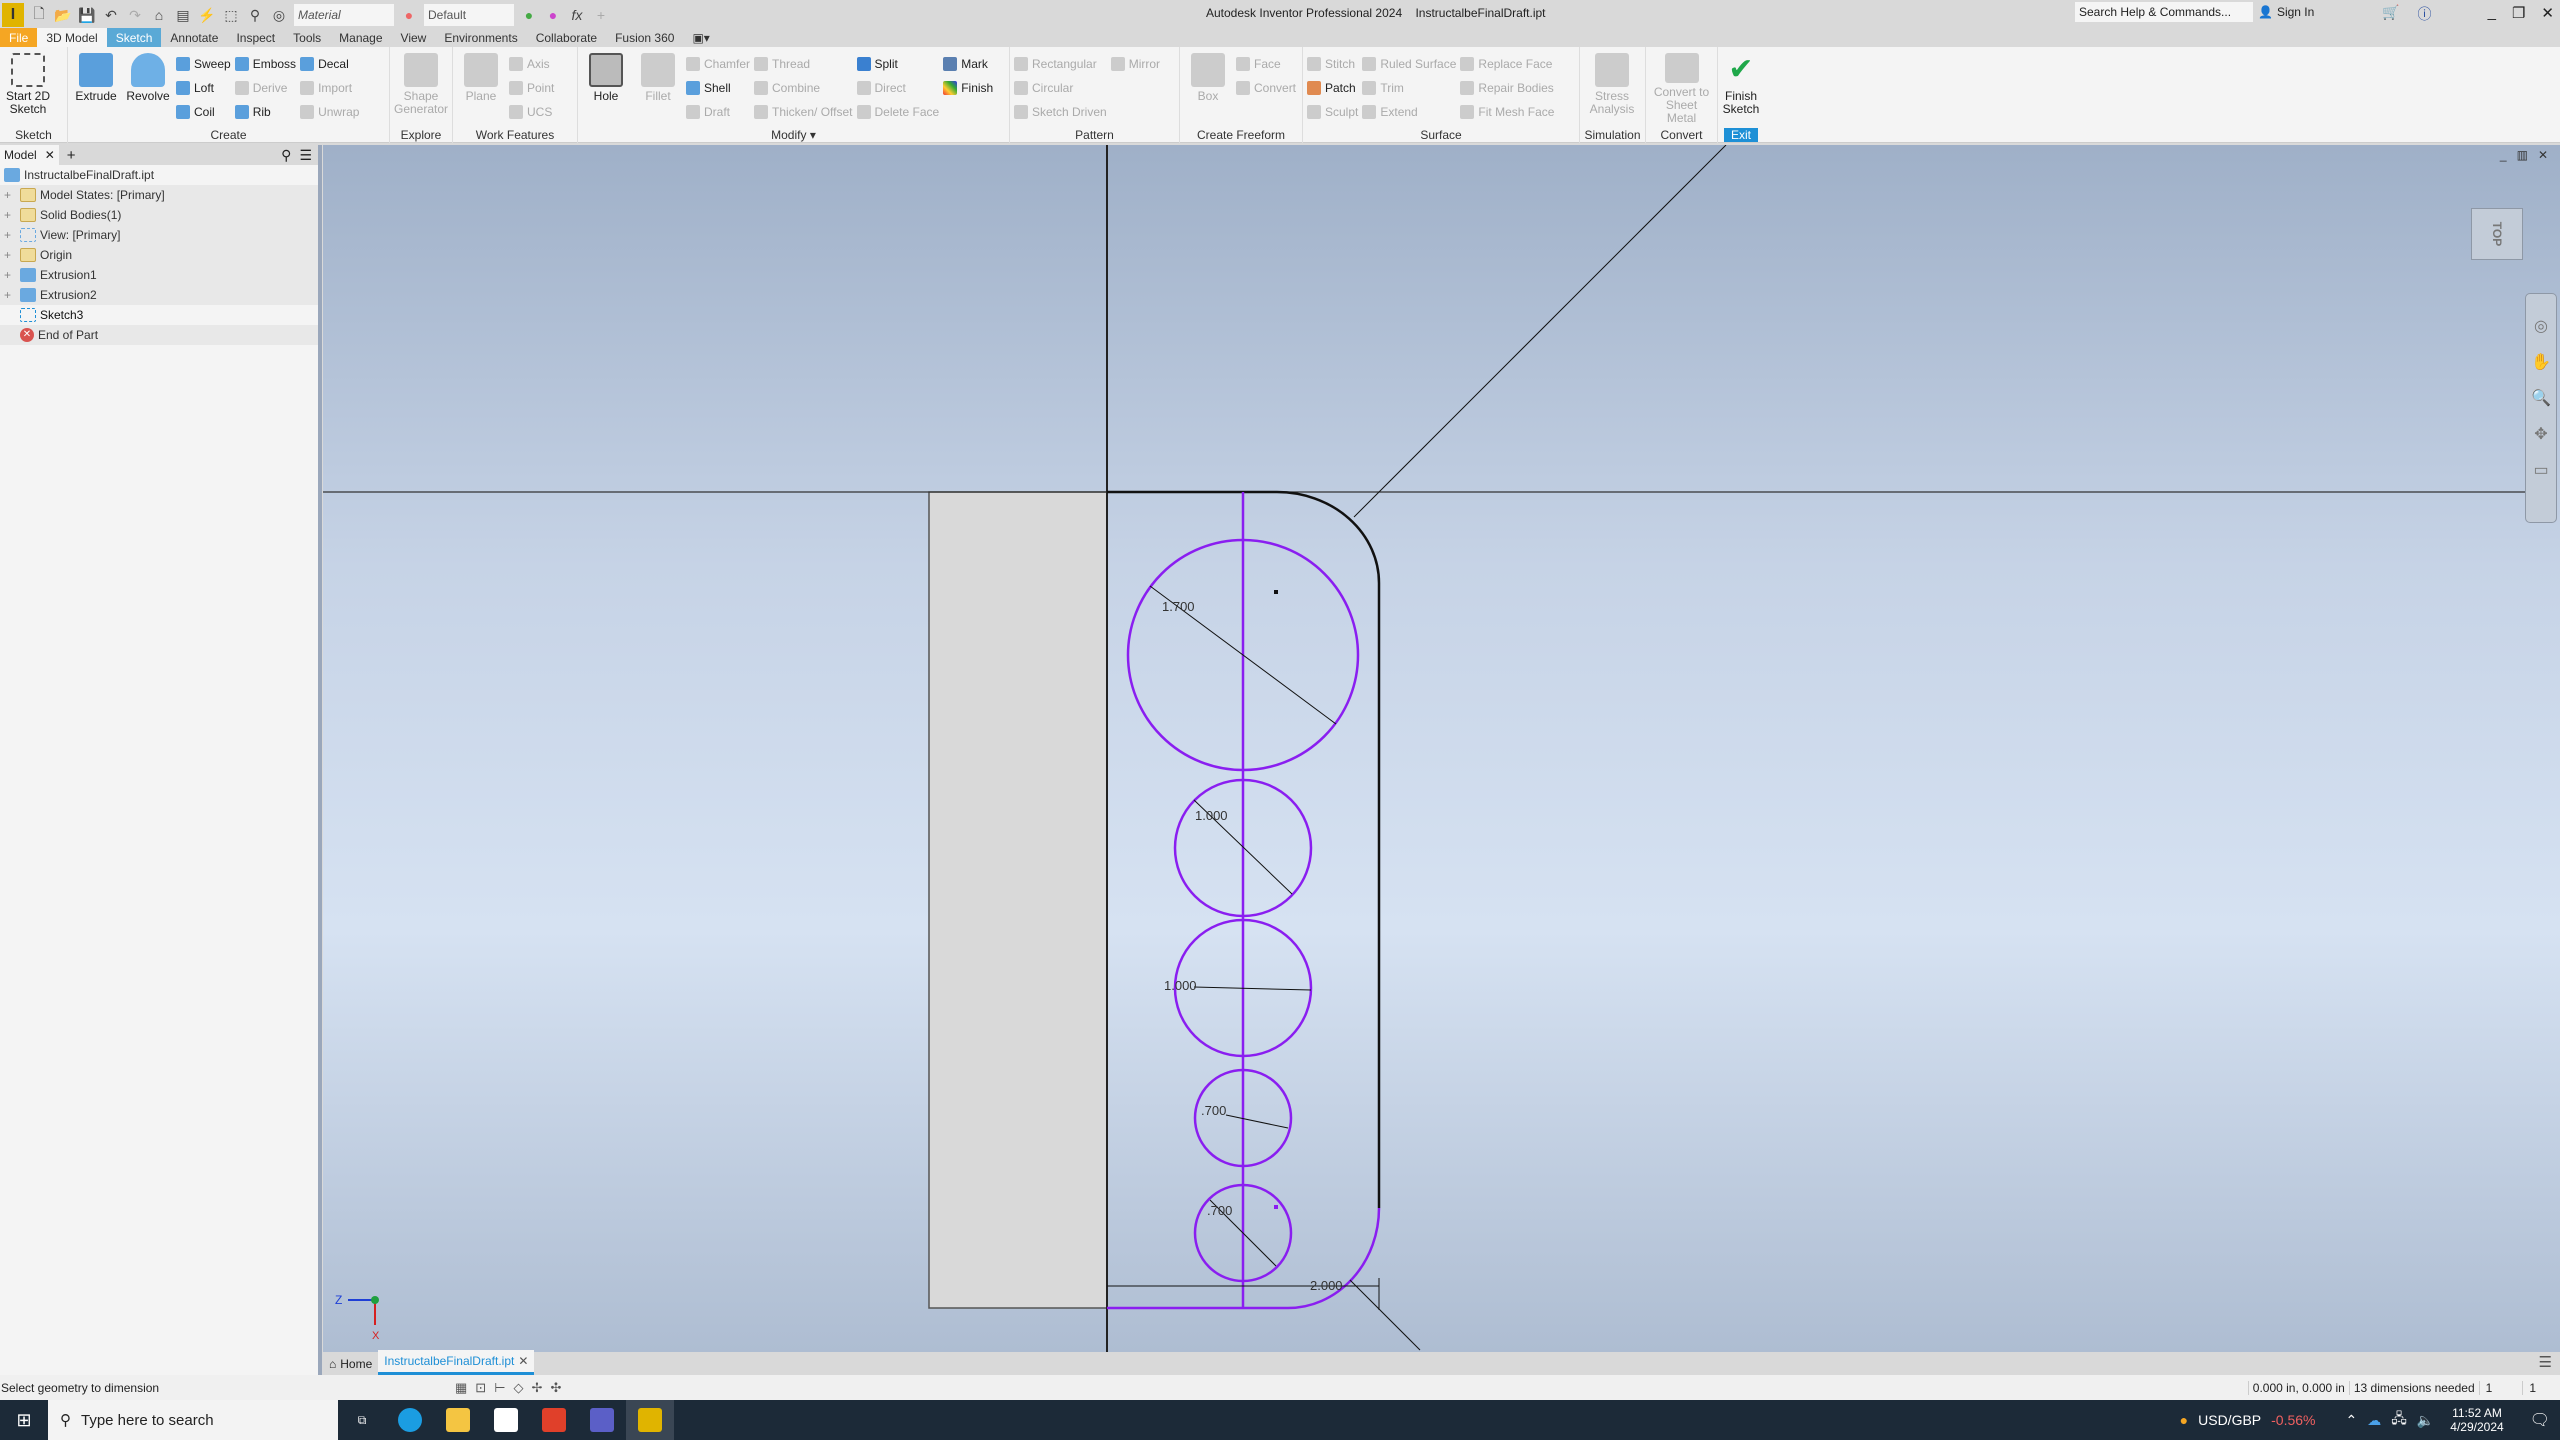 This screenshot has height=1440, width=2560. Describe the element at coordinates (1681, 87) in the screenshot. I see `convert-sheet-metal-button: Convert to Sheet Metal` at that location.